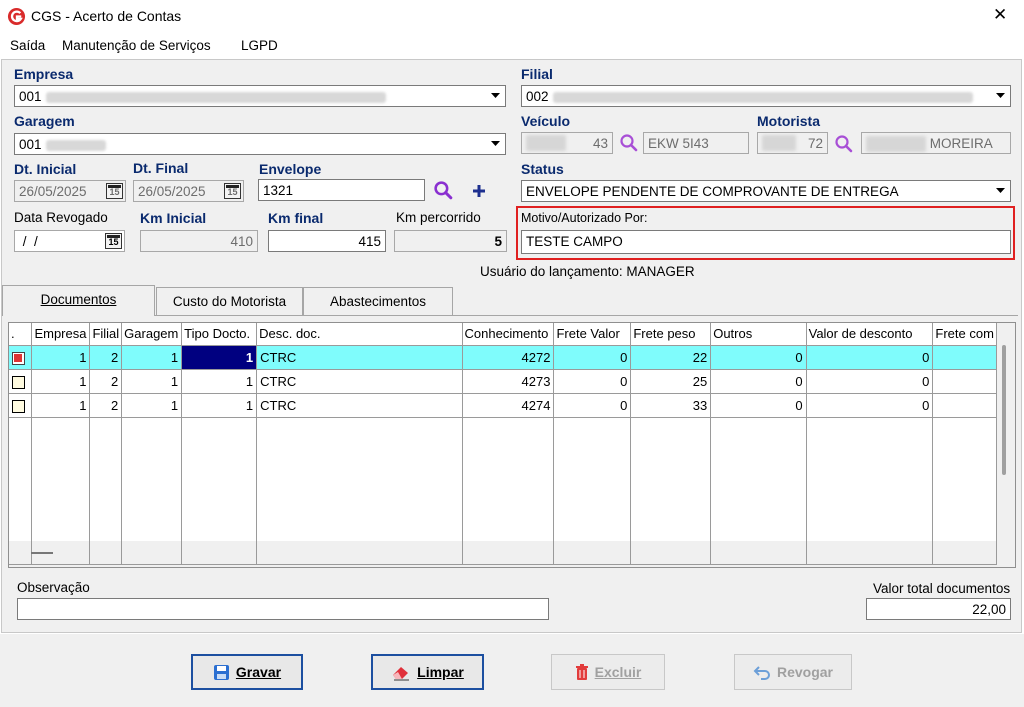 Image resolution: width=1024 pixels, height=707 pixels. I want to click on table-cell: 33, so click(671, 405).